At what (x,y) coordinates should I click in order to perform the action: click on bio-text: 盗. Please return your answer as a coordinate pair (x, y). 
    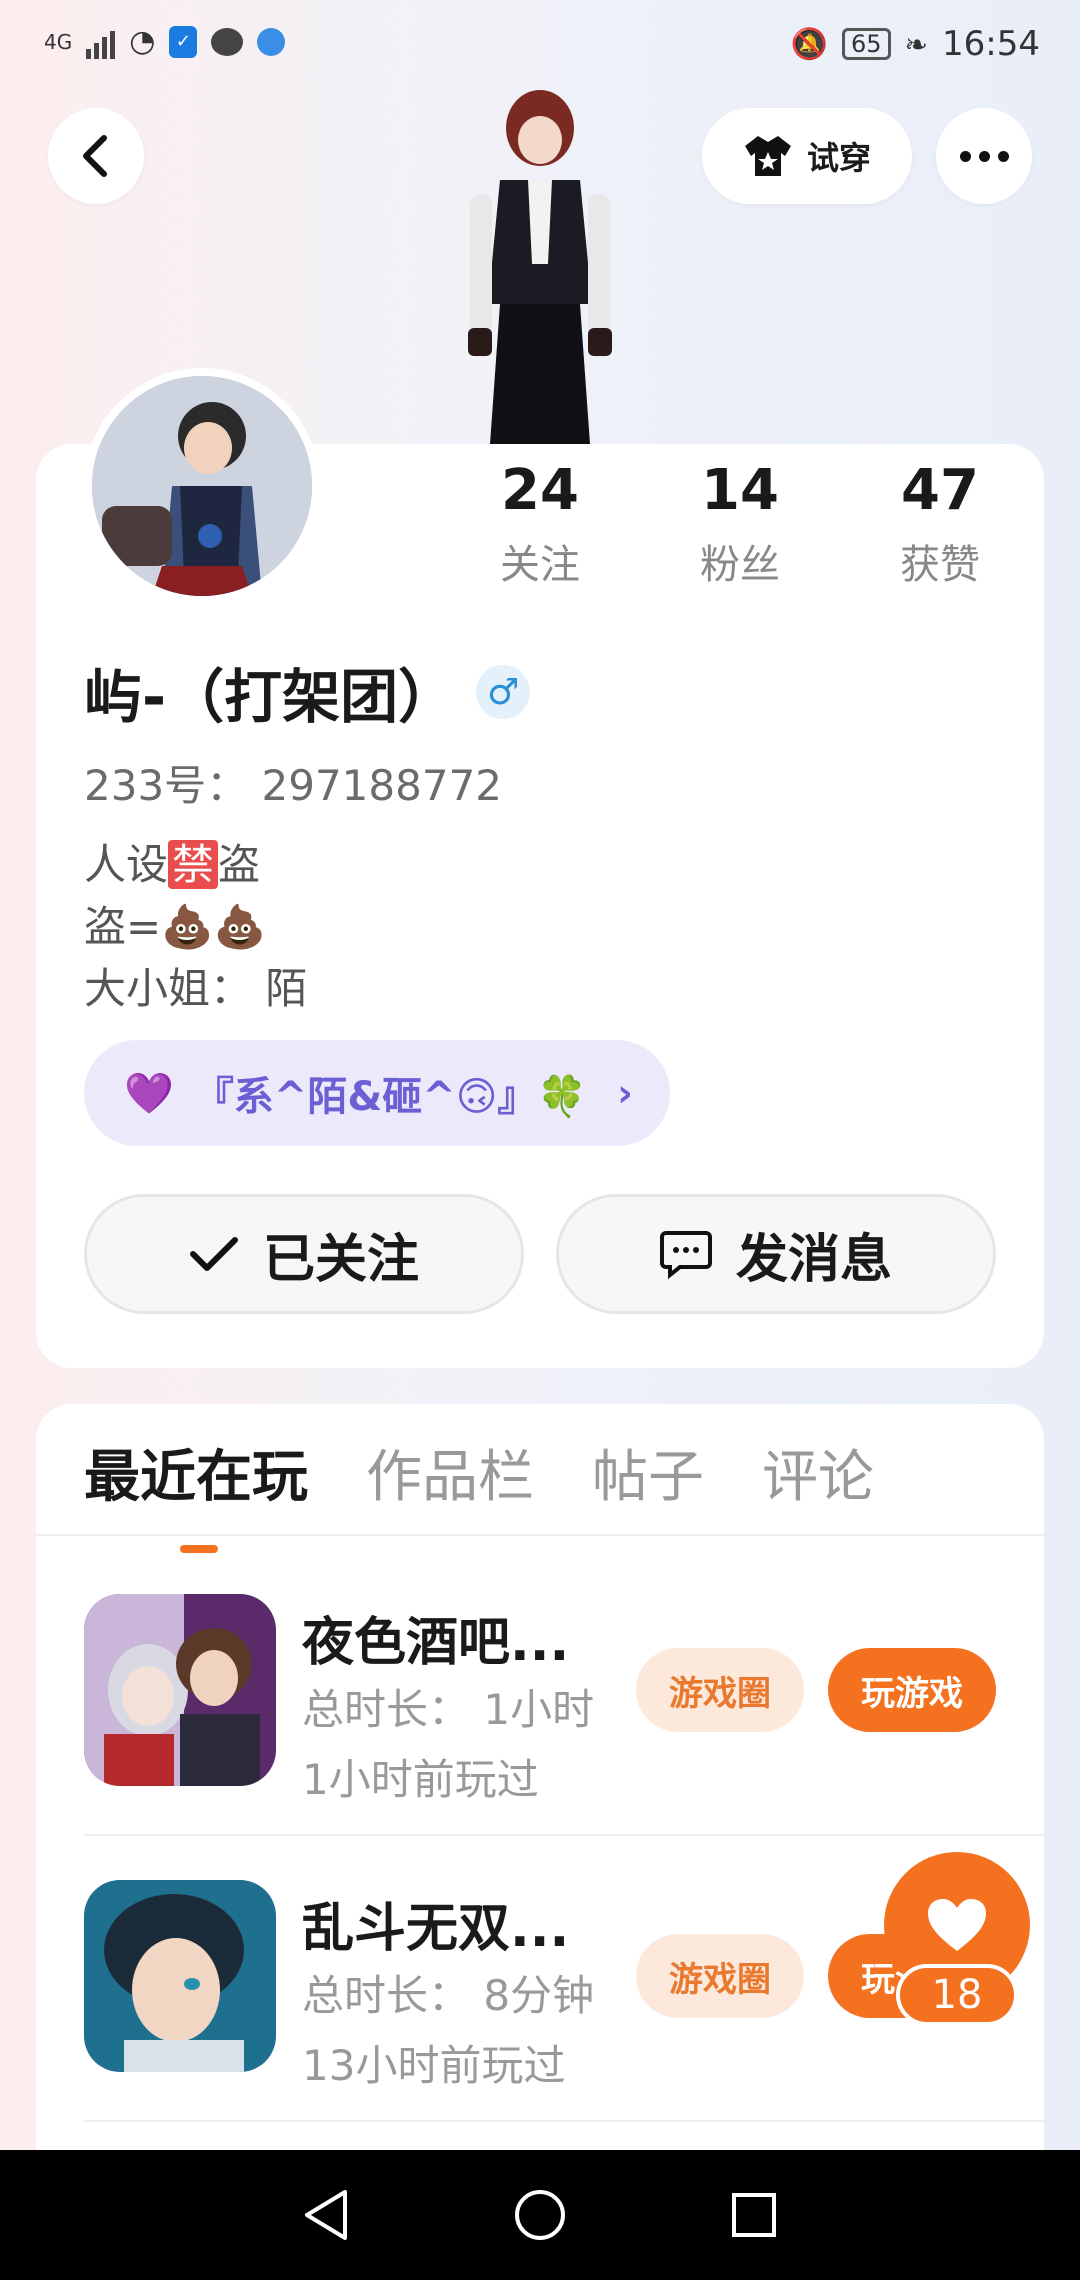
    Looking at the image, I should click on (239, 864).